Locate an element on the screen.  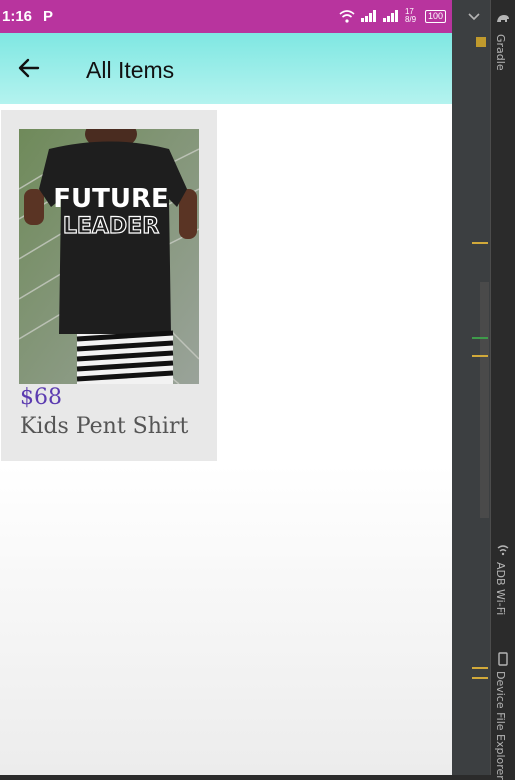
item-name: Kids Pent Shirt is located at coordinates (104, 426).